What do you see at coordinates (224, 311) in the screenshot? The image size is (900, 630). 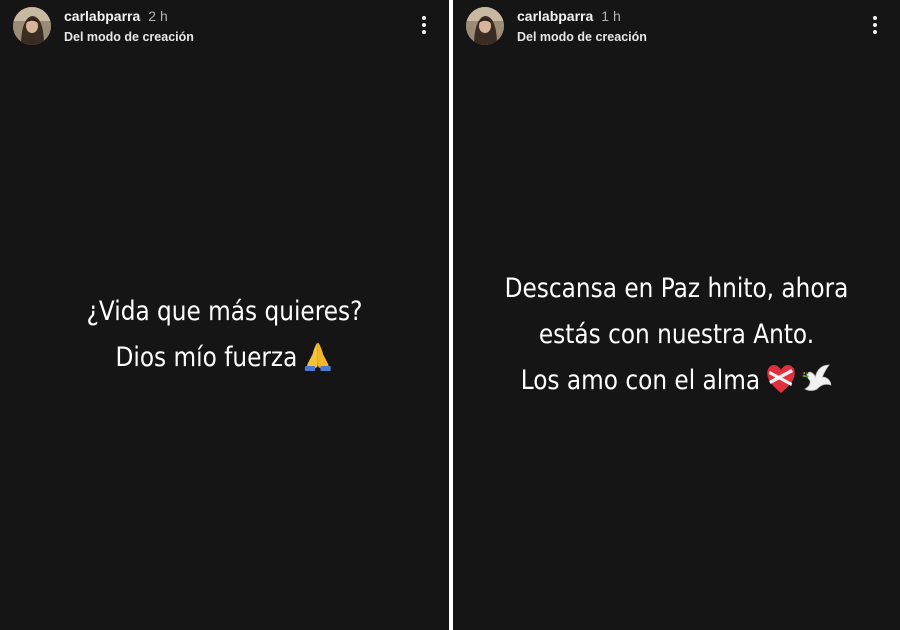 I see `story-text-line: ¿Vida que más quieres?` at bounding box center [224, 311].